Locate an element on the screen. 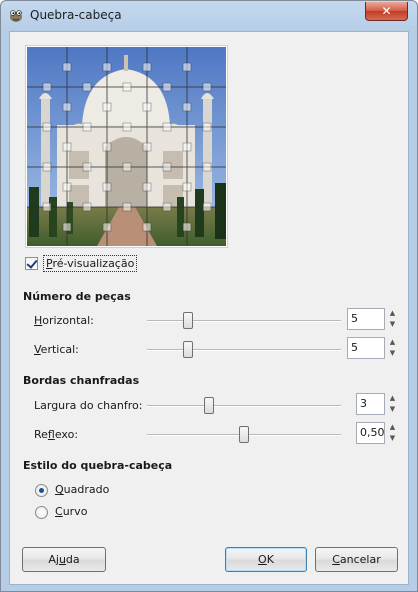  ok-button: OK is located at coordinates (266, 559).